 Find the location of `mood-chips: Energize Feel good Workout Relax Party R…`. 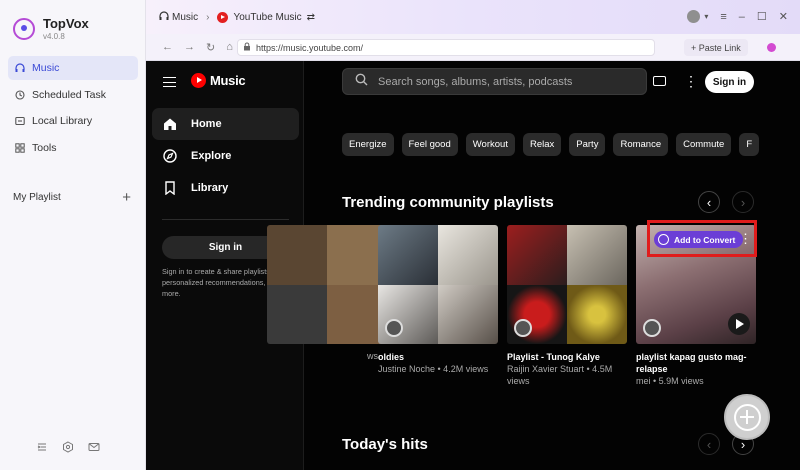

mood-chips: Energize Feel good Workout Relax Party R… is located at coordinates (551, 144).